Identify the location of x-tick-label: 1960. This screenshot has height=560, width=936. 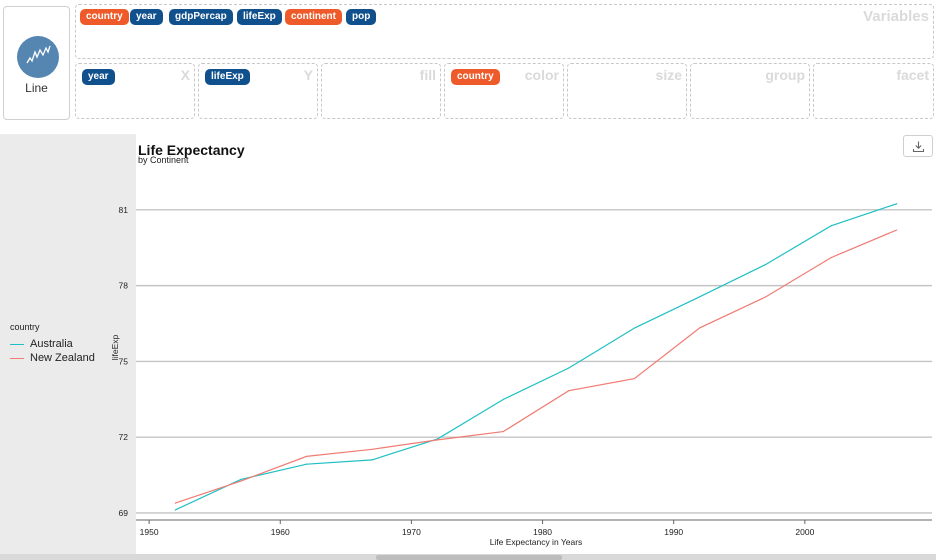
(280, 532).